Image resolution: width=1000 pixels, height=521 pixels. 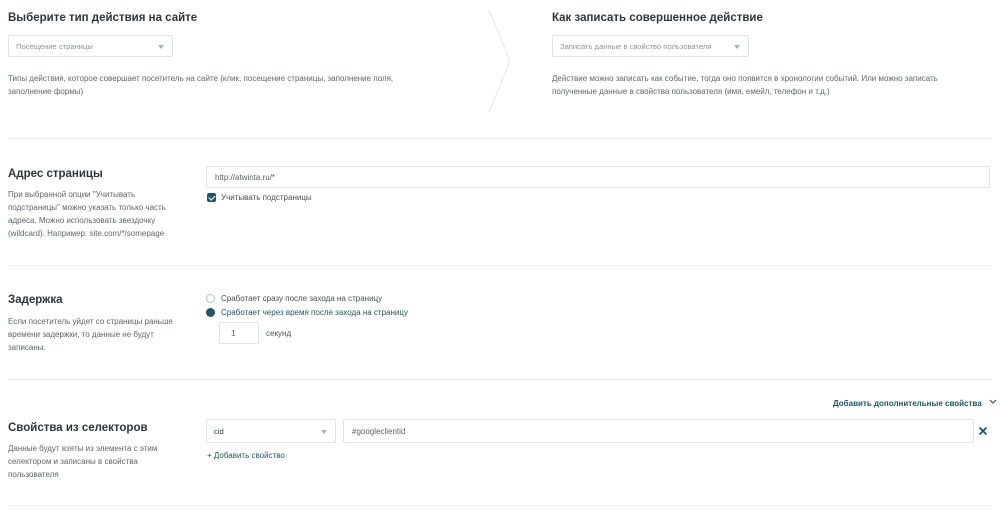 What do you see at coordinates (210, 298) in the screenshot?
I see `delay-immediate-radio` at bounding box center [210, 298].